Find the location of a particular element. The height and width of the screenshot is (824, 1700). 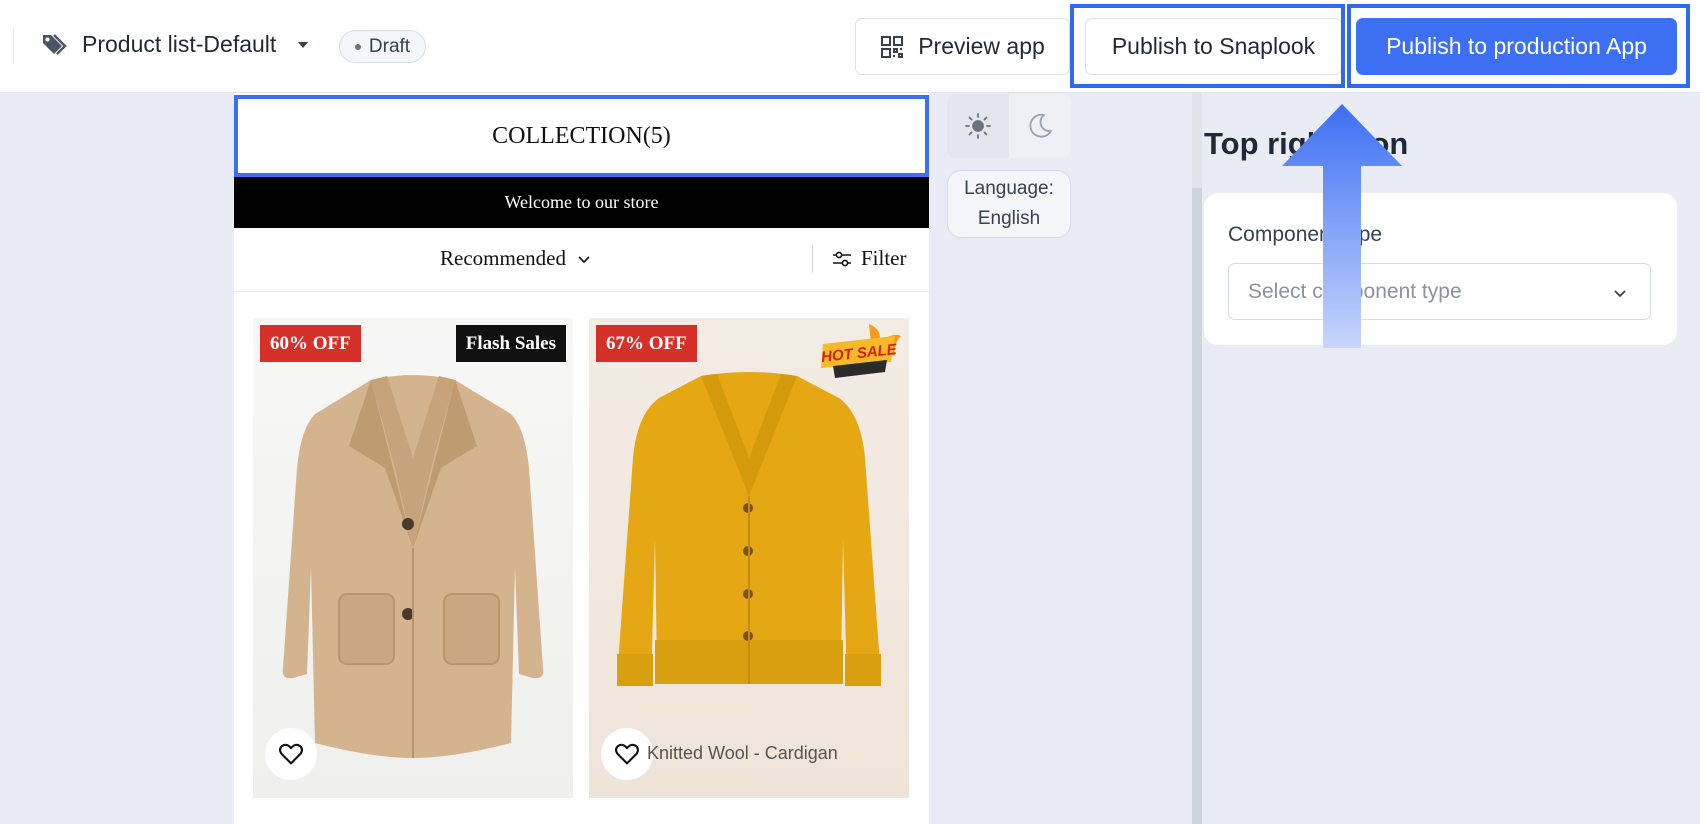

sliders-icon is located at coordinates (842, 258).